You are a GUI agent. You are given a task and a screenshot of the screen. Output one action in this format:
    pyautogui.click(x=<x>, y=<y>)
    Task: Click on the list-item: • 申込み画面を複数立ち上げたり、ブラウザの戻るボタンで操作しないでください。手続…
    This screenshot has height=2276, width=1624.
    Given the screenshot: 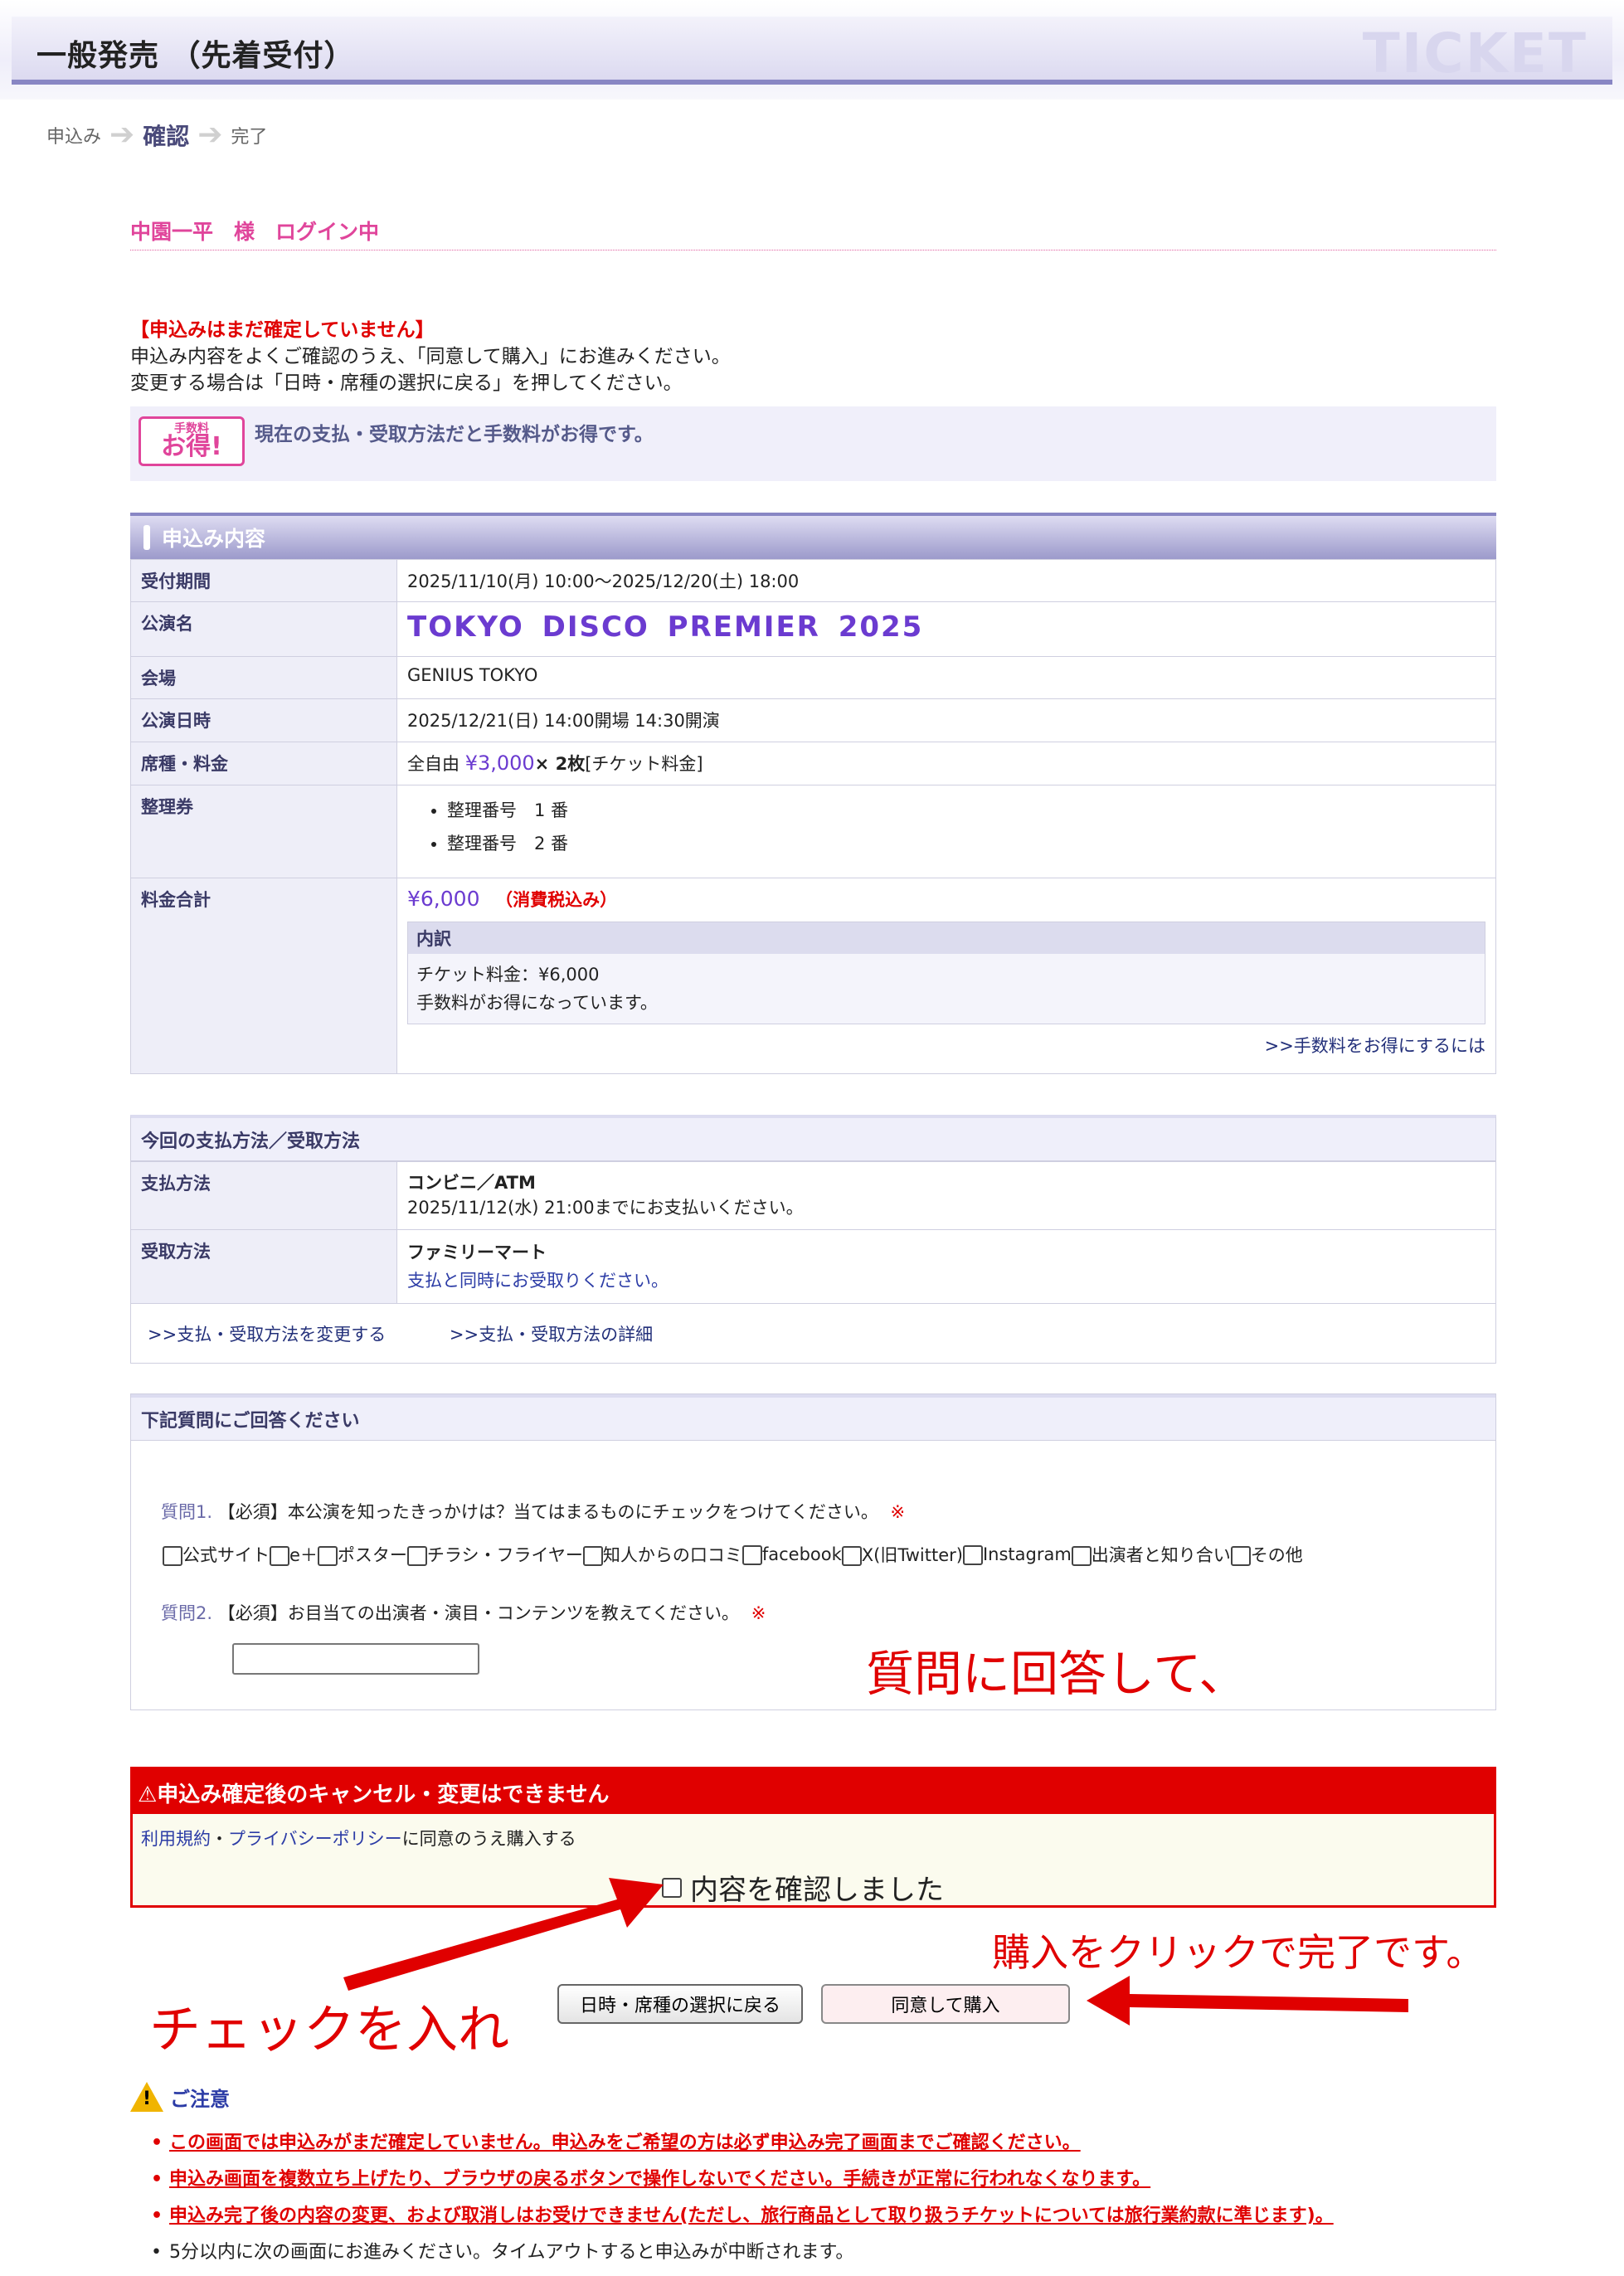 What is the action you would take?
    pyautogui.click(x=651, y=2179)
    